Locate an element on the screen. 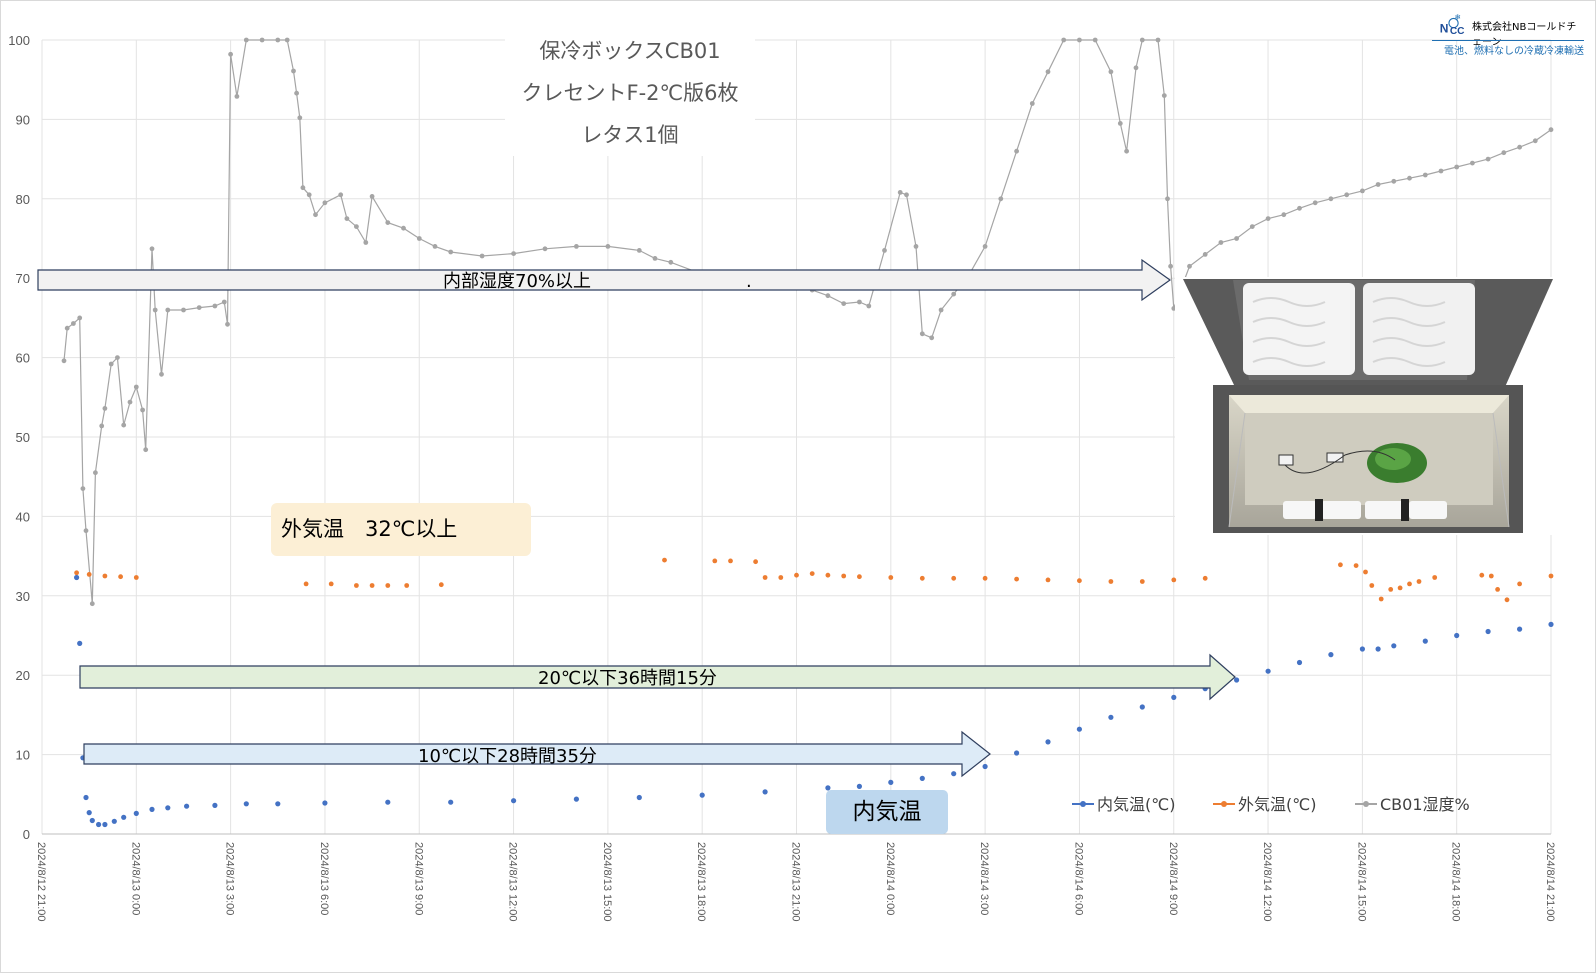 Image resolution: width=1596 pixels, height=973 pixels. y-tick-label: 60 is located at coordinates (23, 358).